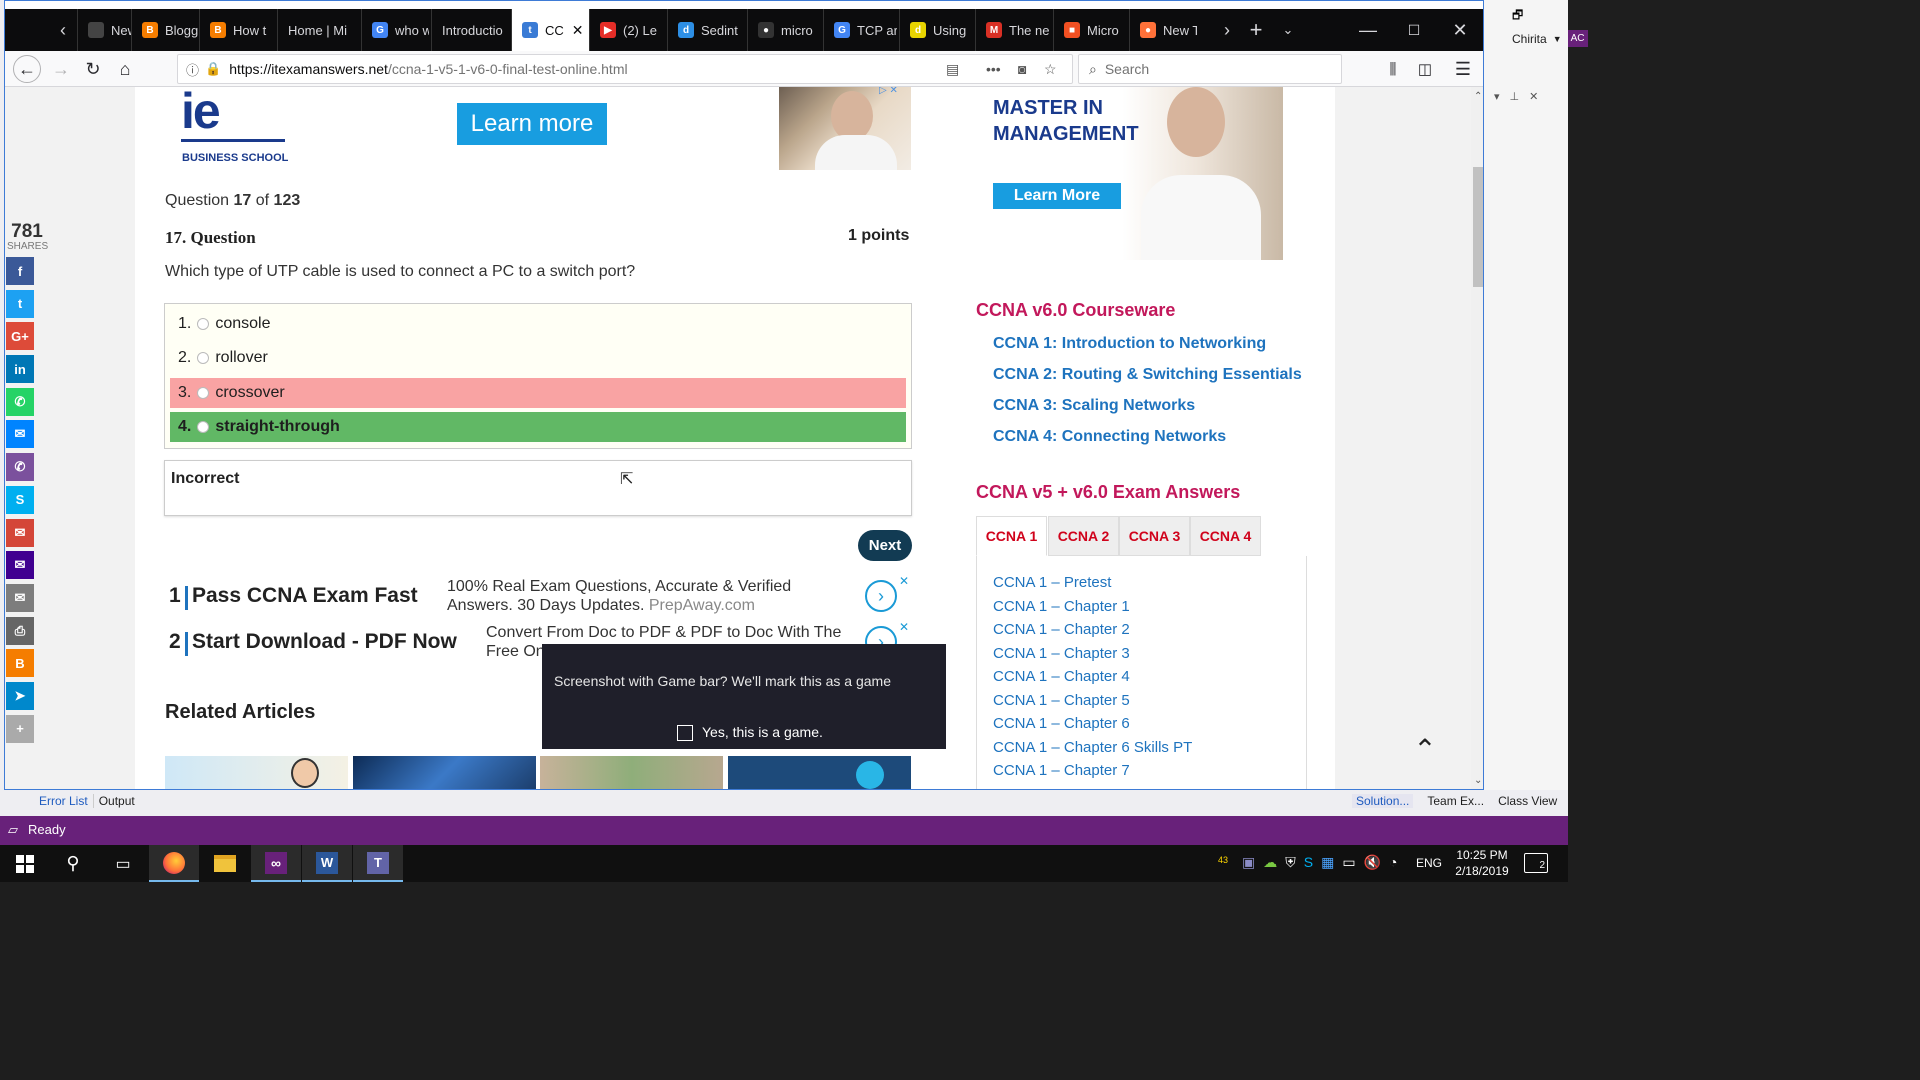 The height and width of the screenshot is (1080, 1920). What do you see at coordinates (1270, 862) in the screenshot?
I see `onedrive-tray-icon: ☁` at bounding box center [1270, 862].